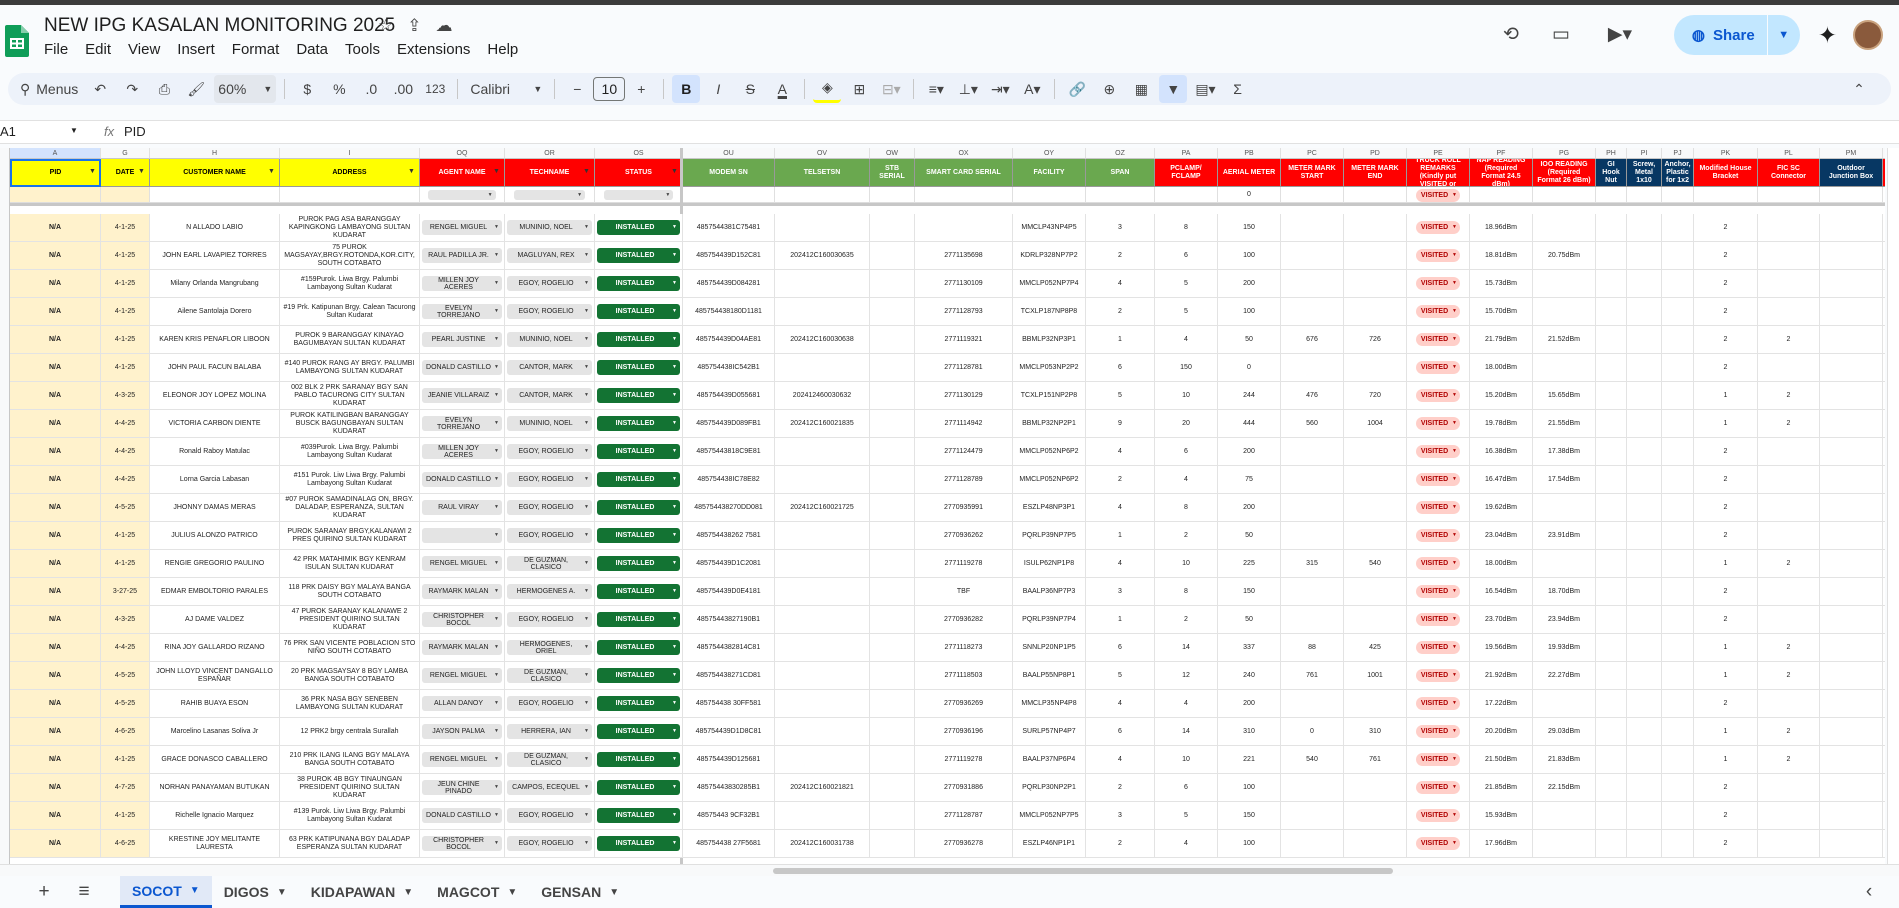  Describe the element at coordinates (49, 89) in the screenshot. I see `menus-search: ⚲ Menus` at that location.